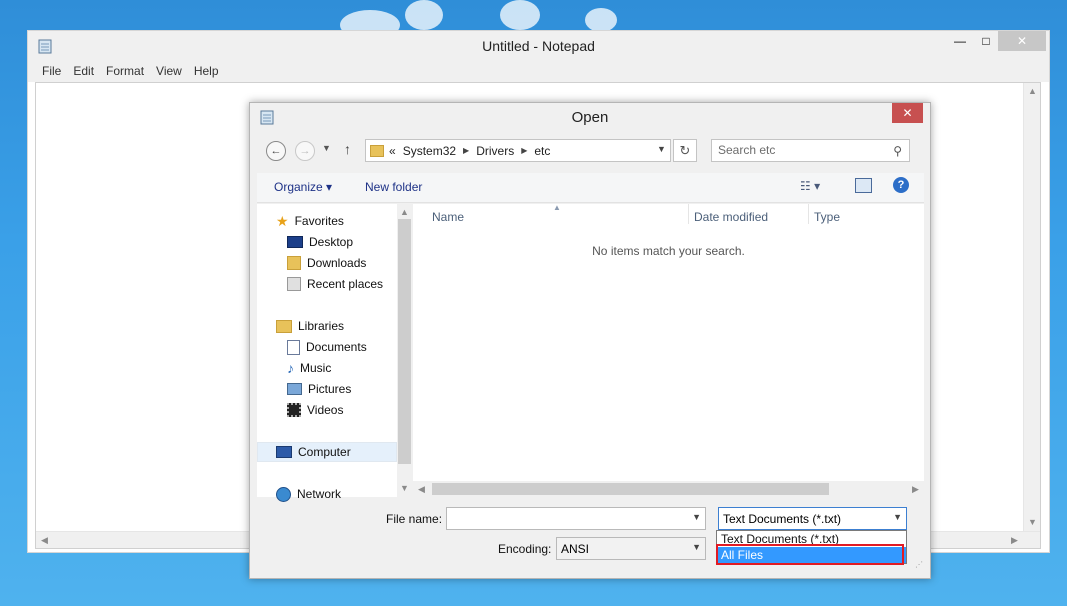  I want to click on nav-item-label: Desktop, so click(331, 242).